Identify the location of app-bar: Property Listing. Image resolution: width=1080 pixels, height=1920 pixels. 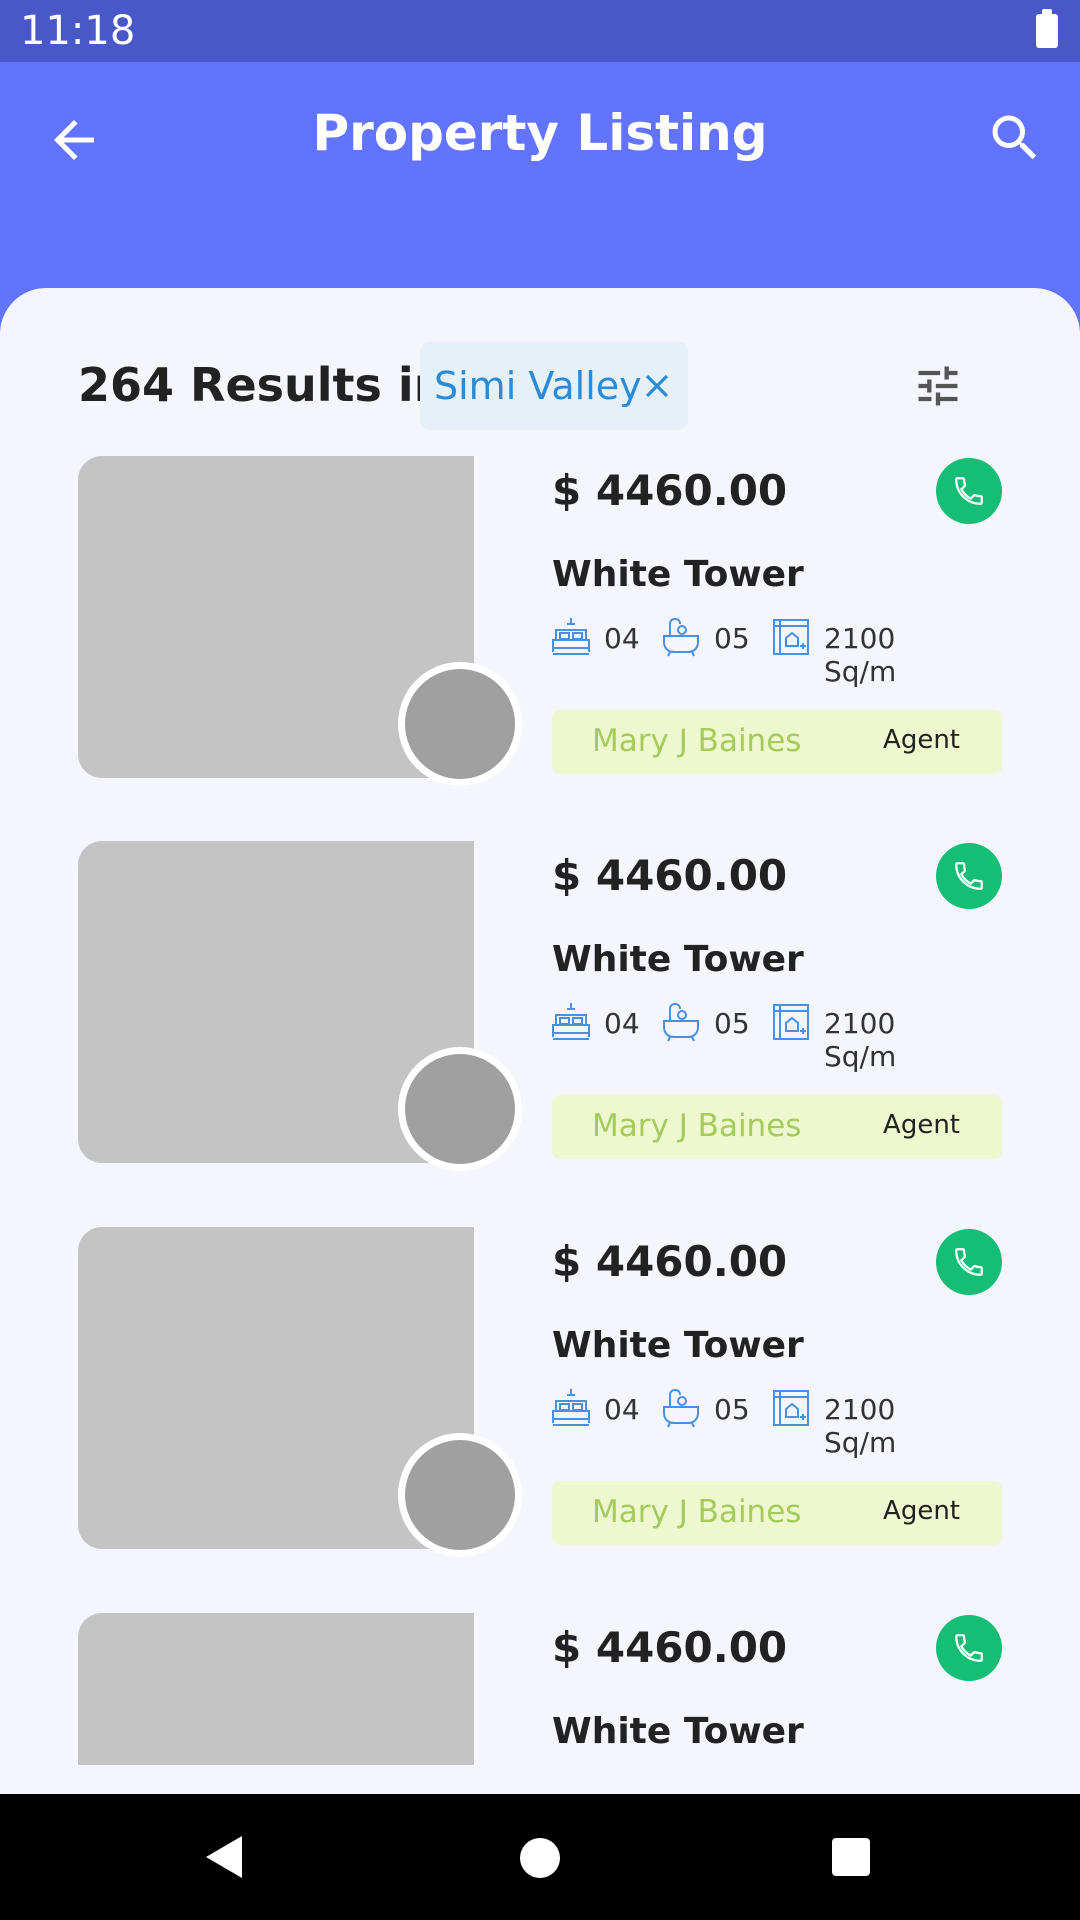
(540, 142).